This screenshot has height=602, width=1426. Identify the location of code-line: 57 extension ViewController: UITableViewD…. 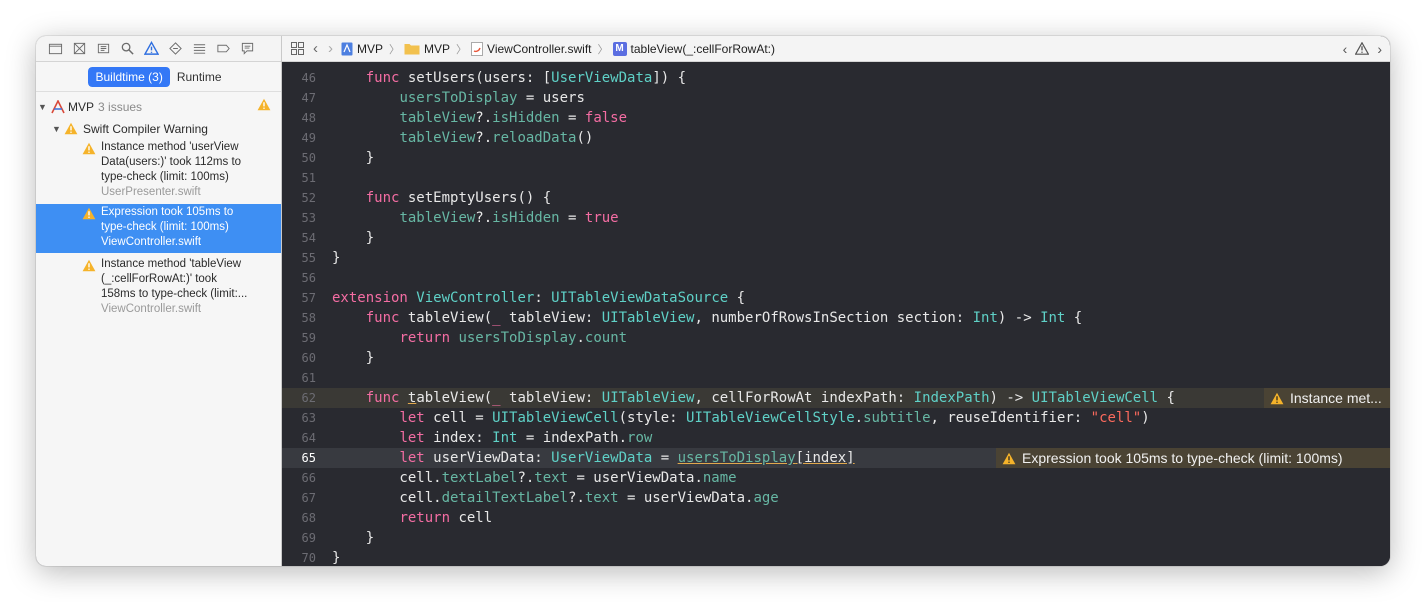
(836, 298).